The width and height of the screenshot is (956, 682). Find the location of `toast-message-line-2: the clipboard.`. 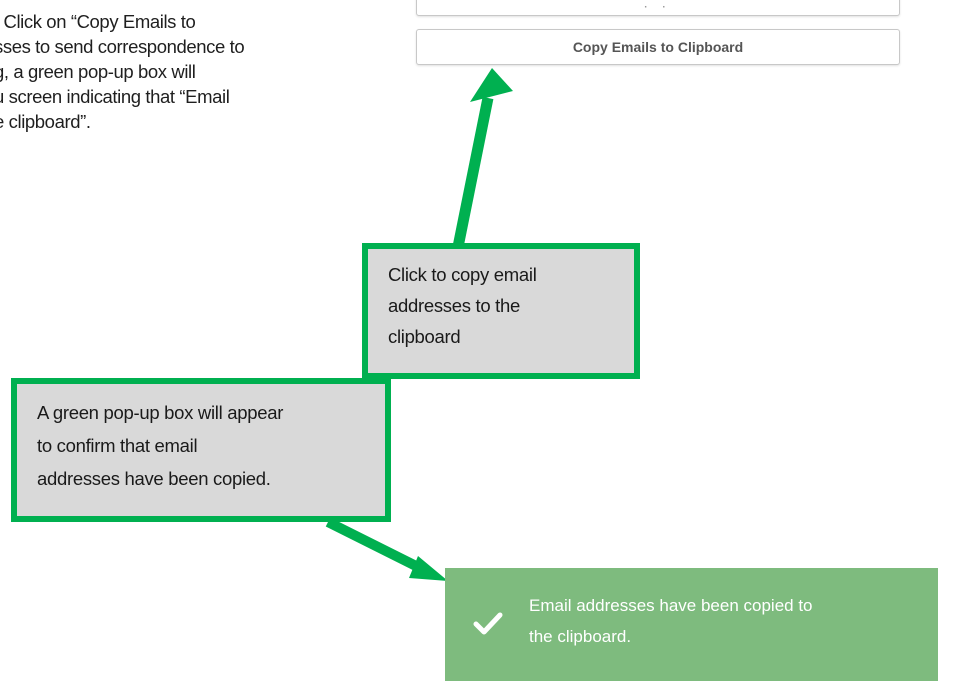

toast-message-line-2: the clipboard. is located at coordinates (580, 636).